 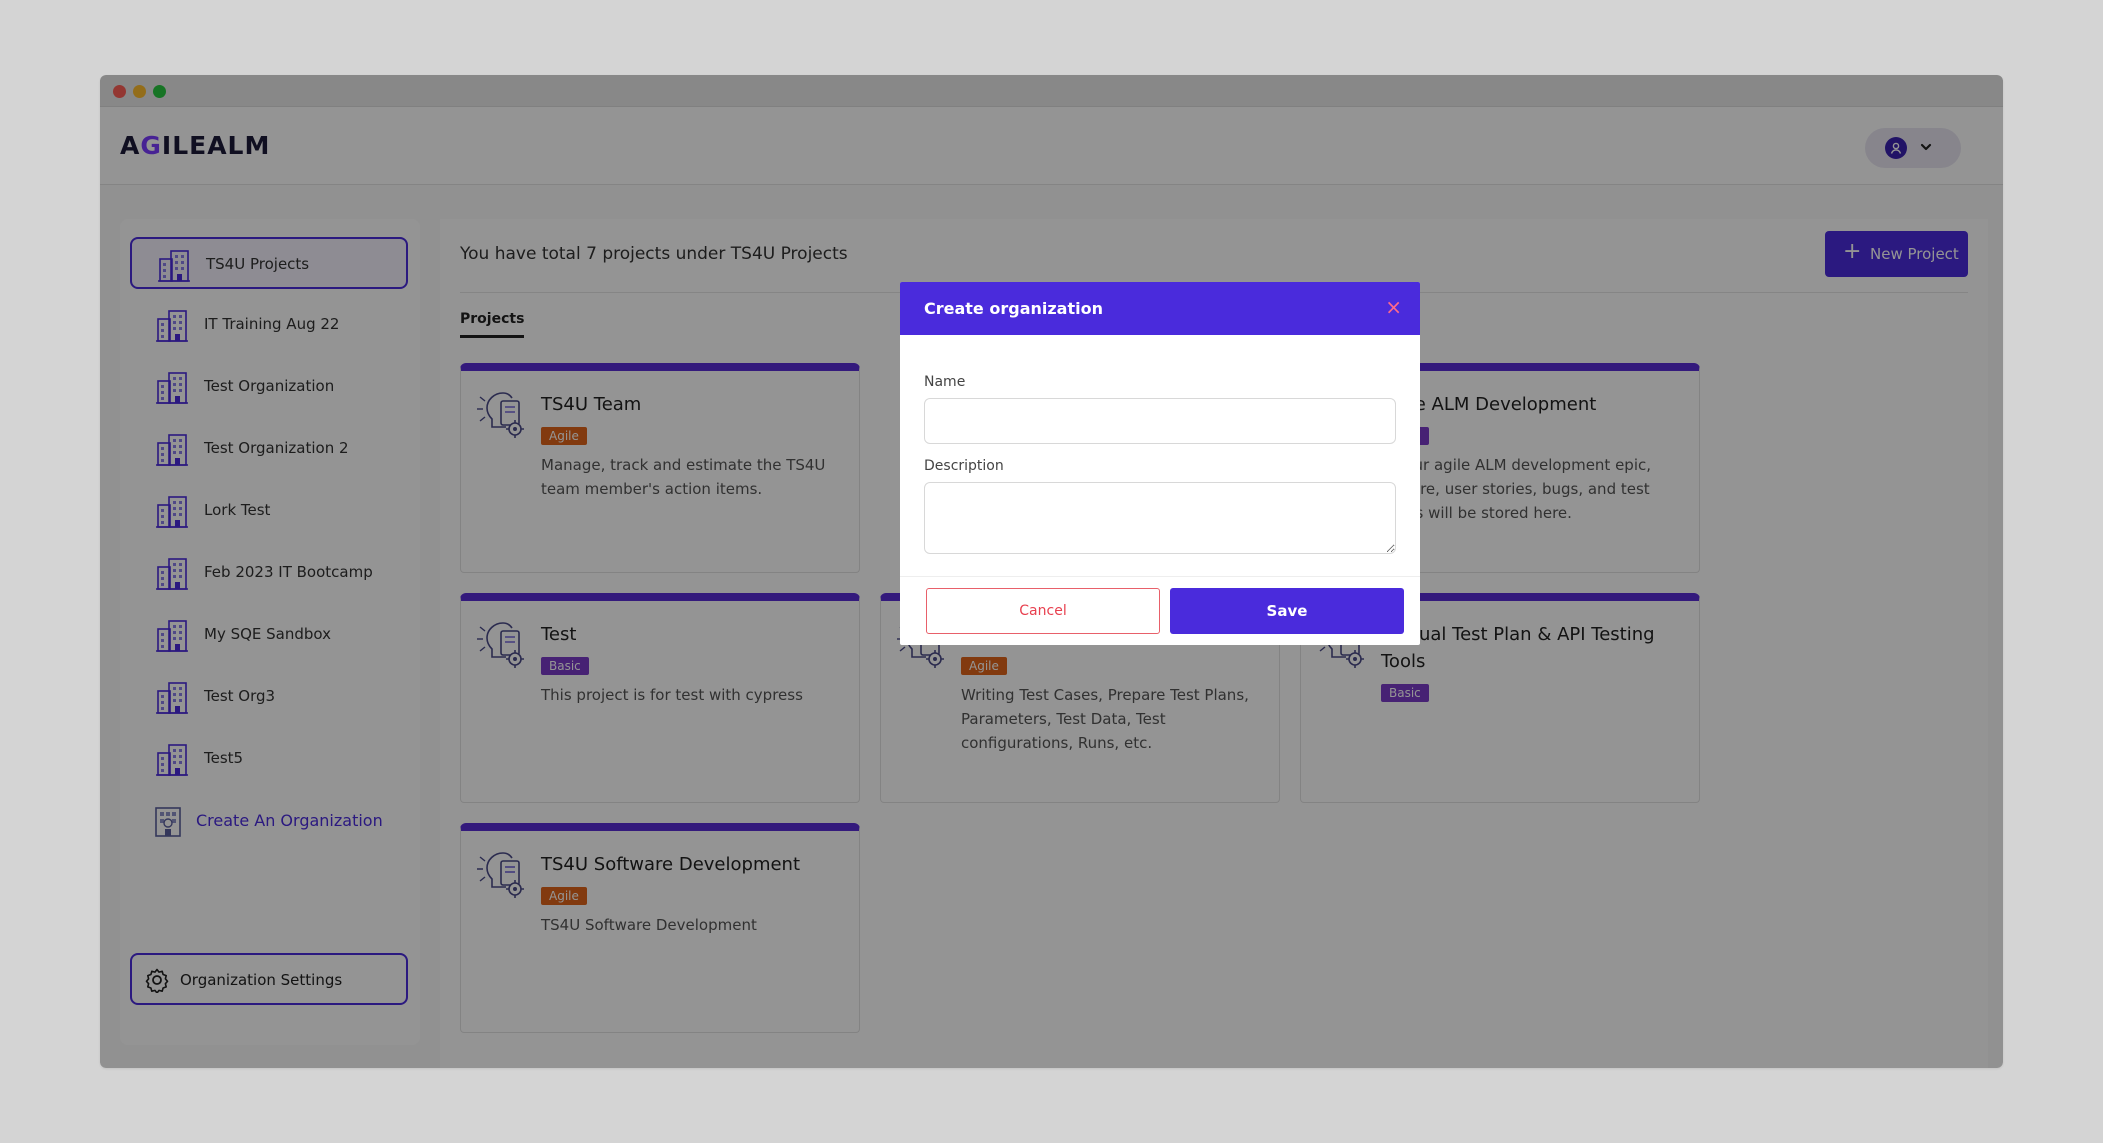 What do you see at coordinates (1043, 611) in the screenshot?
I see `cancel-button: Cancel` at bounding box center [1043, 611].